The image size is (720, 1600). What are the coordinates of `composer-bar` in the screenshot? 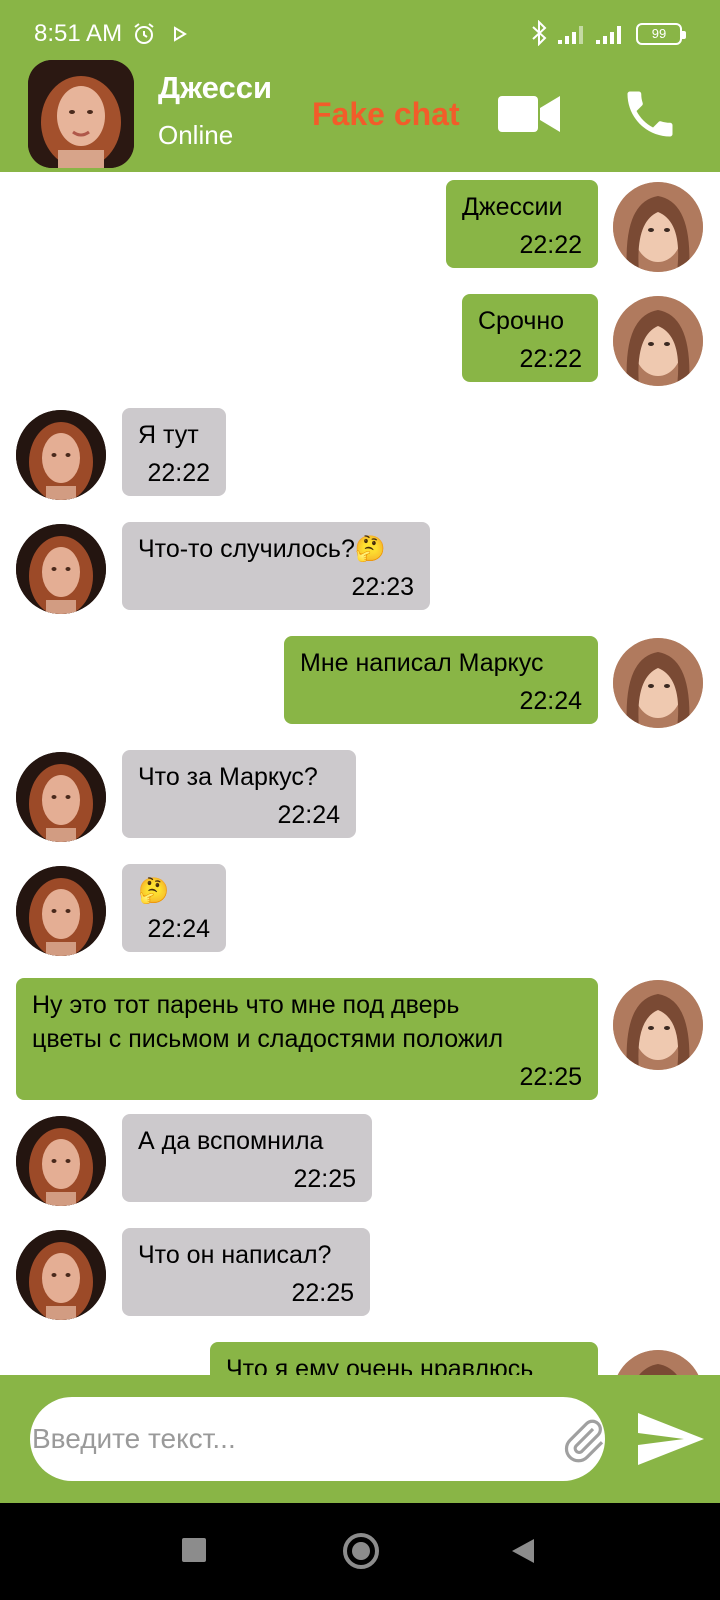 It's located at (360, 1439).